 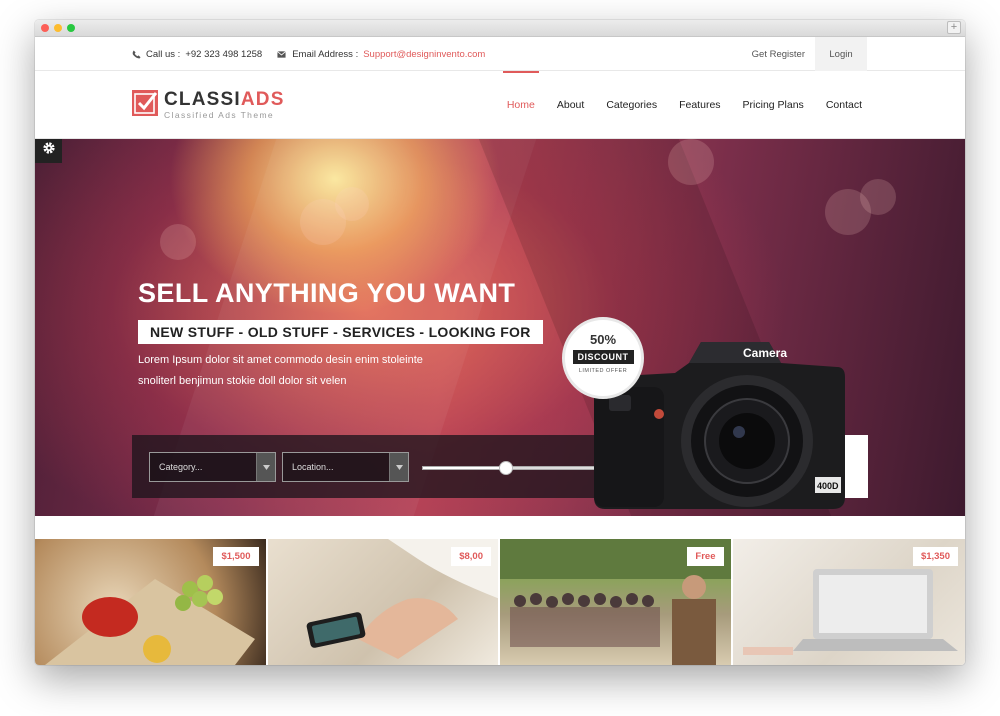 I want to click on register-link: Get Register, so click(x=778, y=54).